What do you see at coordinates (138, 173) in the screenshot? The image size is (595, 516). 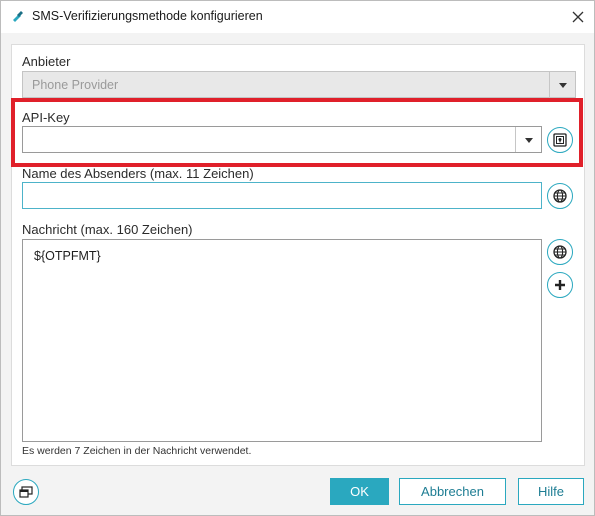 I see `sender-name-label: Name des Absenders (max. 11 Zeichen)` at bounding box center [138, 173].